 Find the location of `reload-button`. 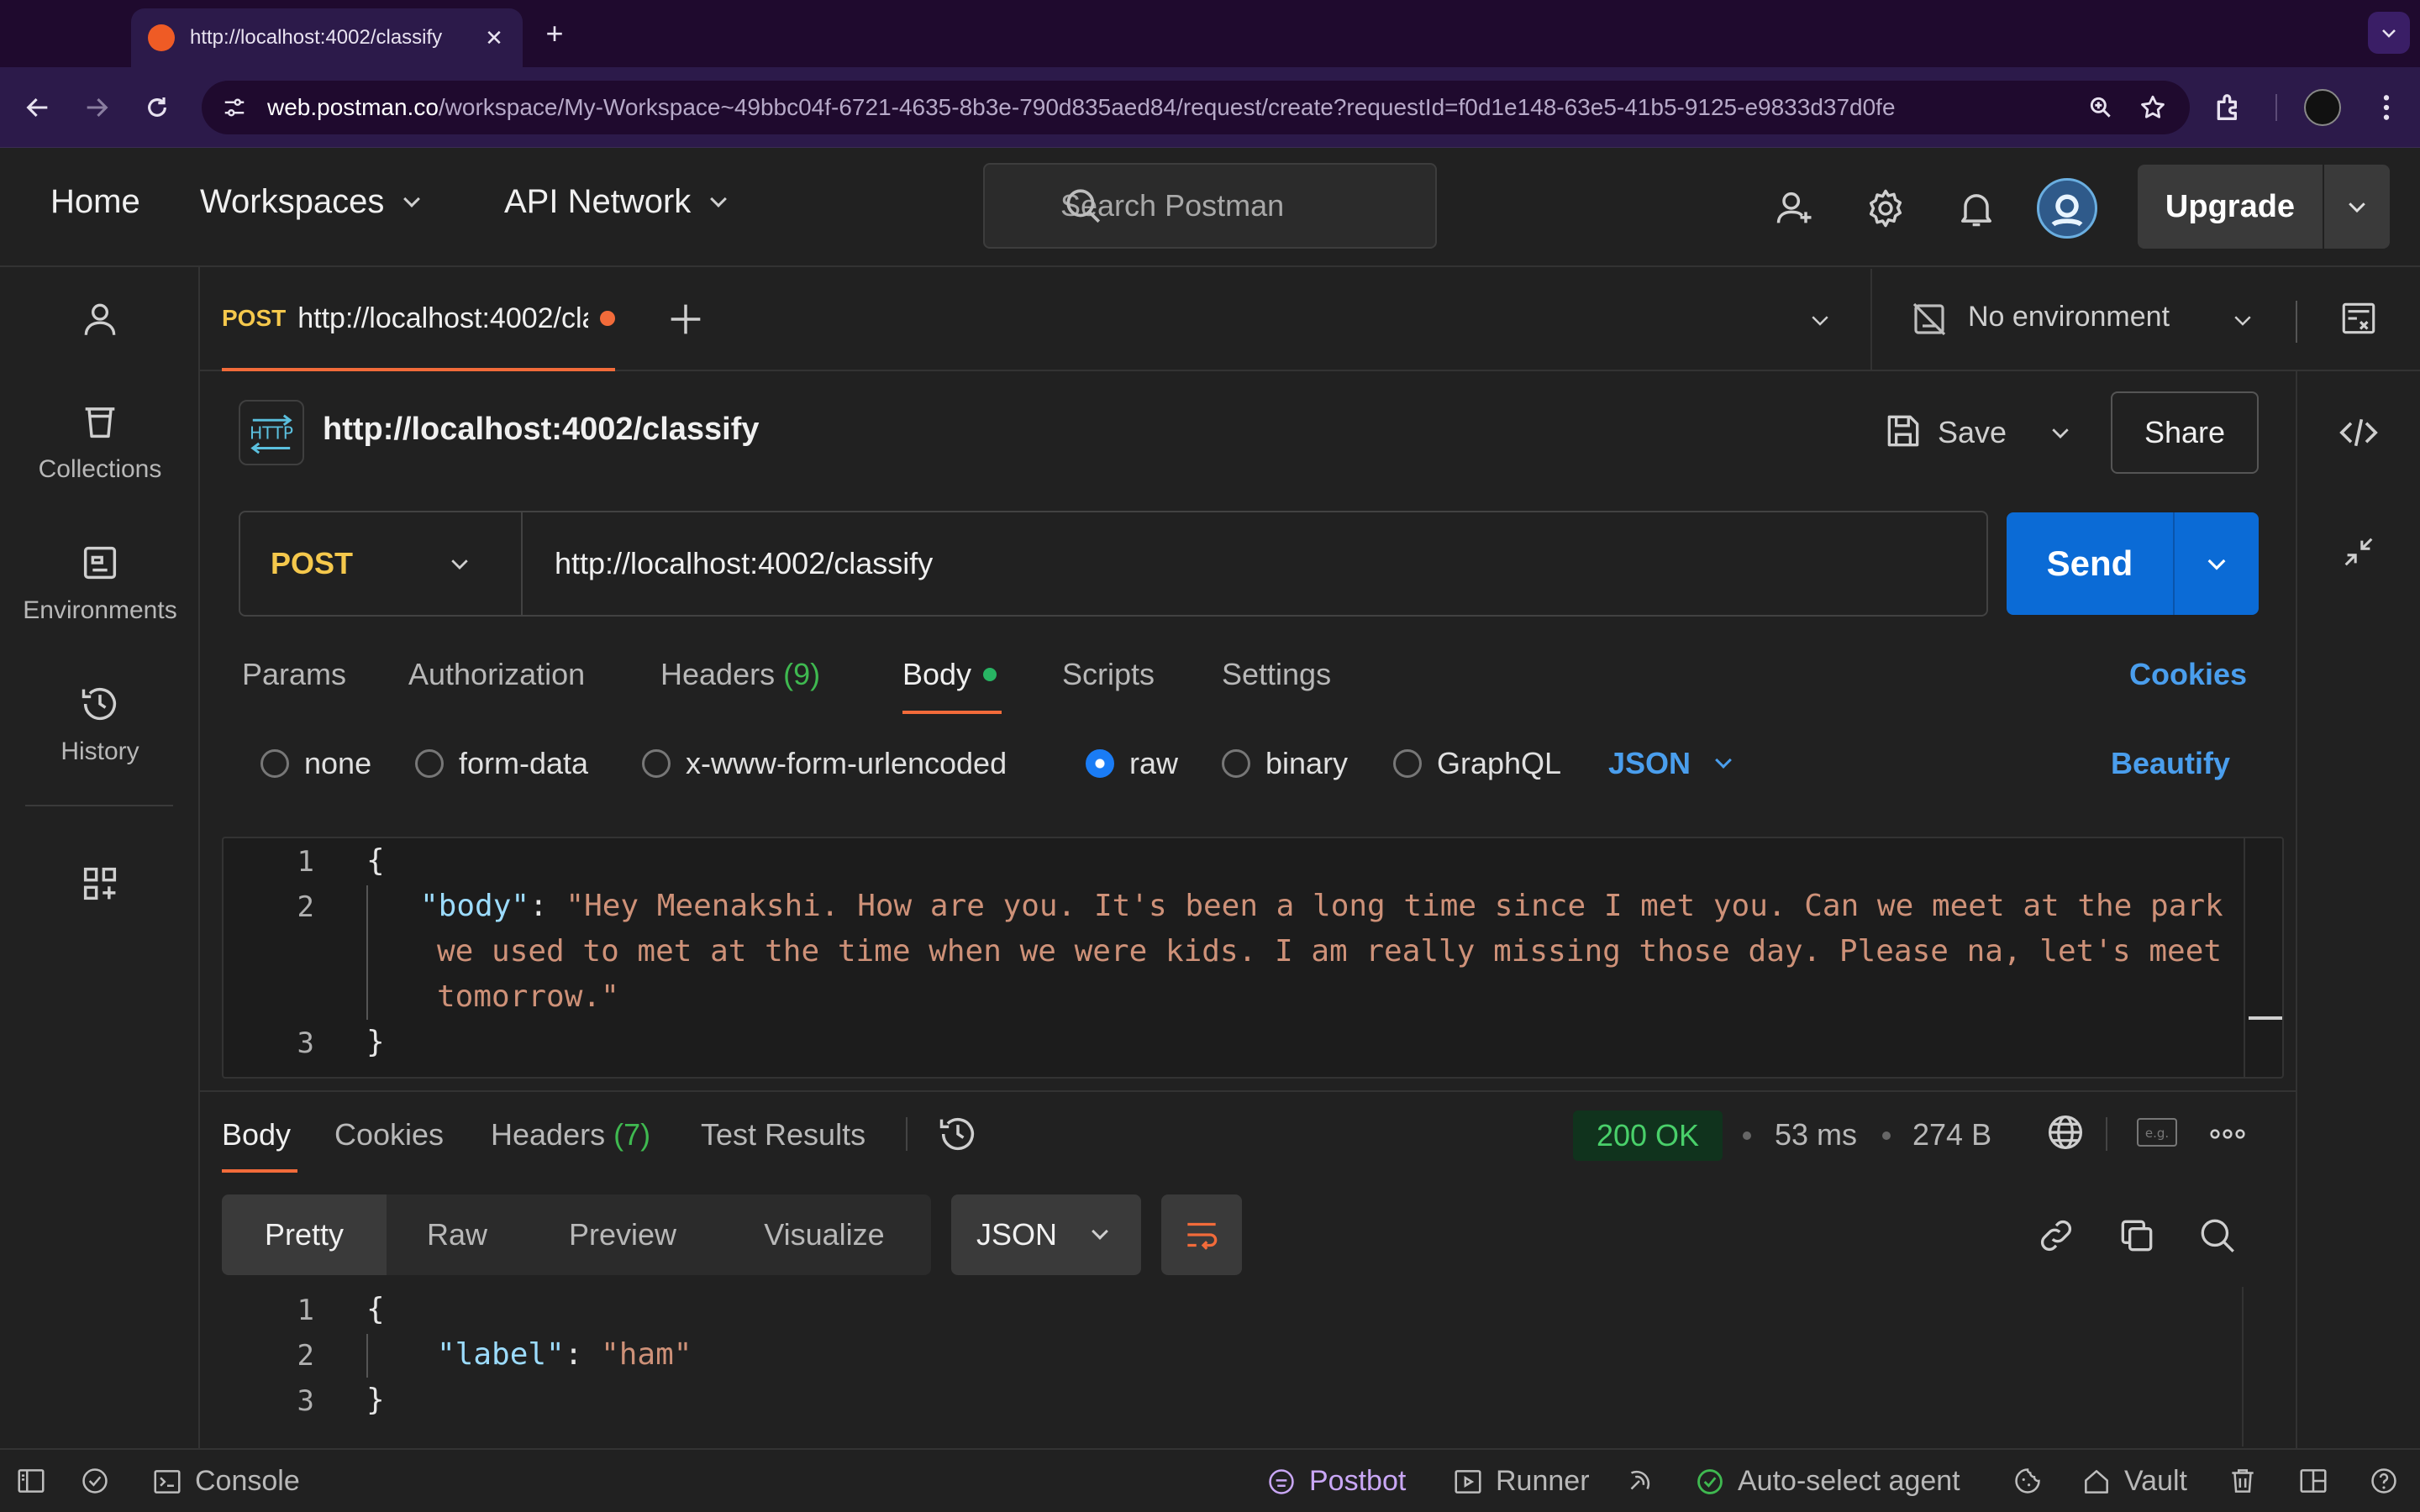

reload-button is located at coordinates (157, 108).